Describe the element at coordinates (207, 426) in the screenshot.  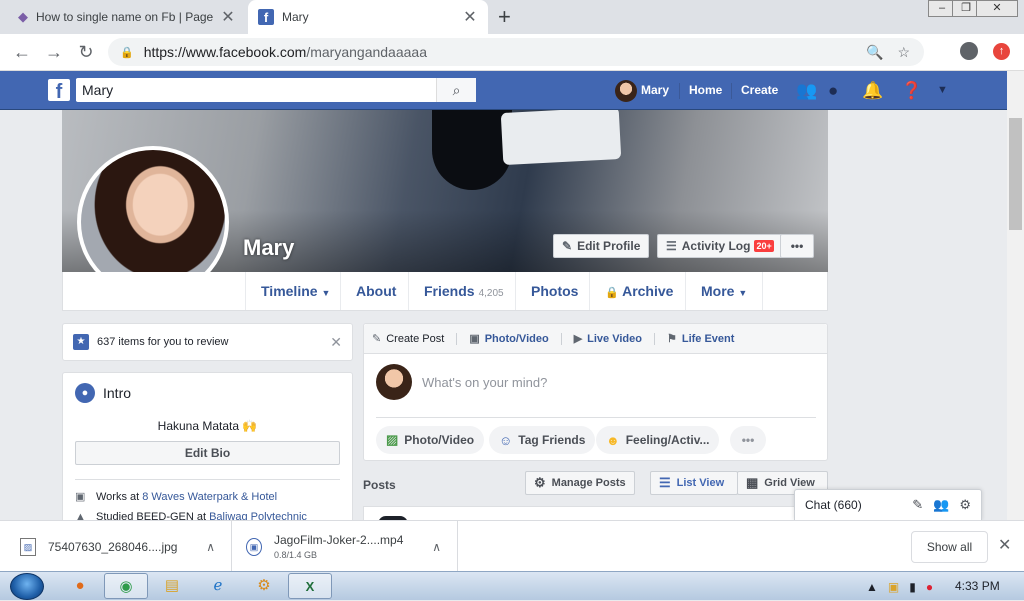
I see `bio-text: Hakuna Matata 🙌` at that location.